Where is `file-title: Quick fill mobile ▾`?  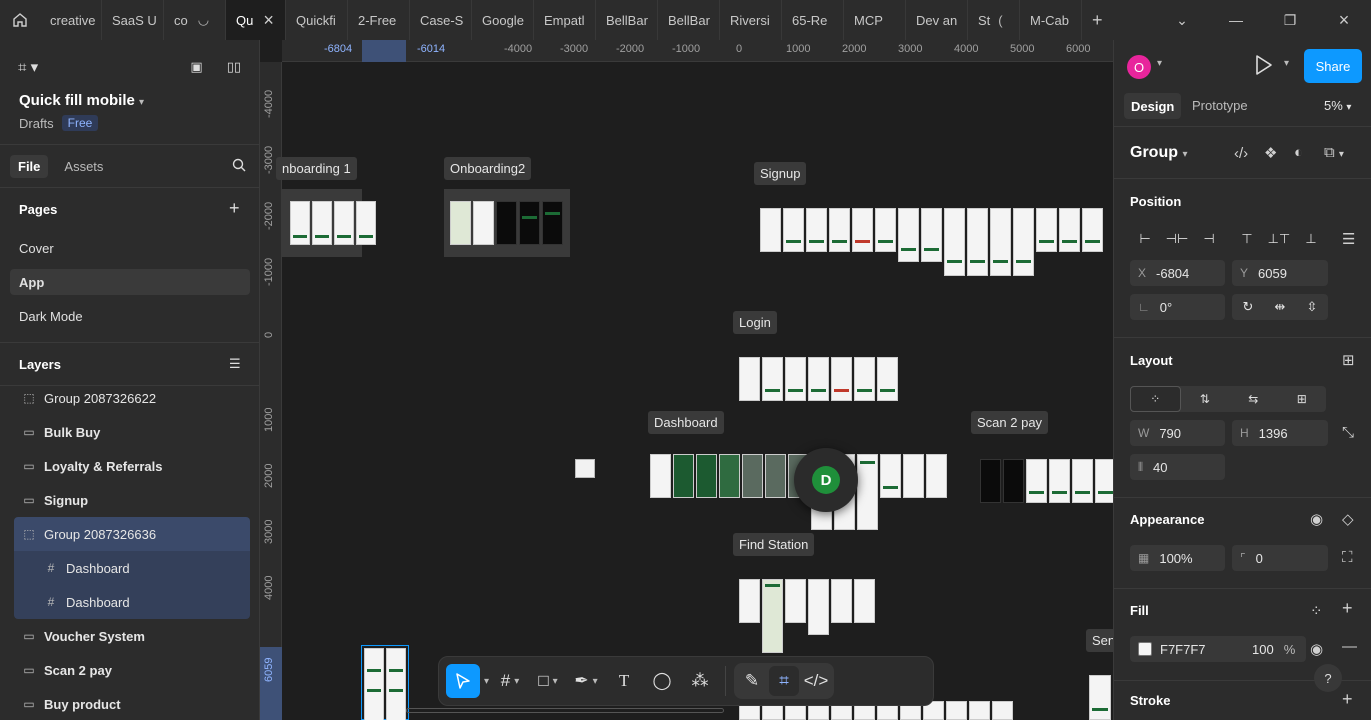 file-title: Quick fill mobile ▾ is located at coordinates (81, 100).